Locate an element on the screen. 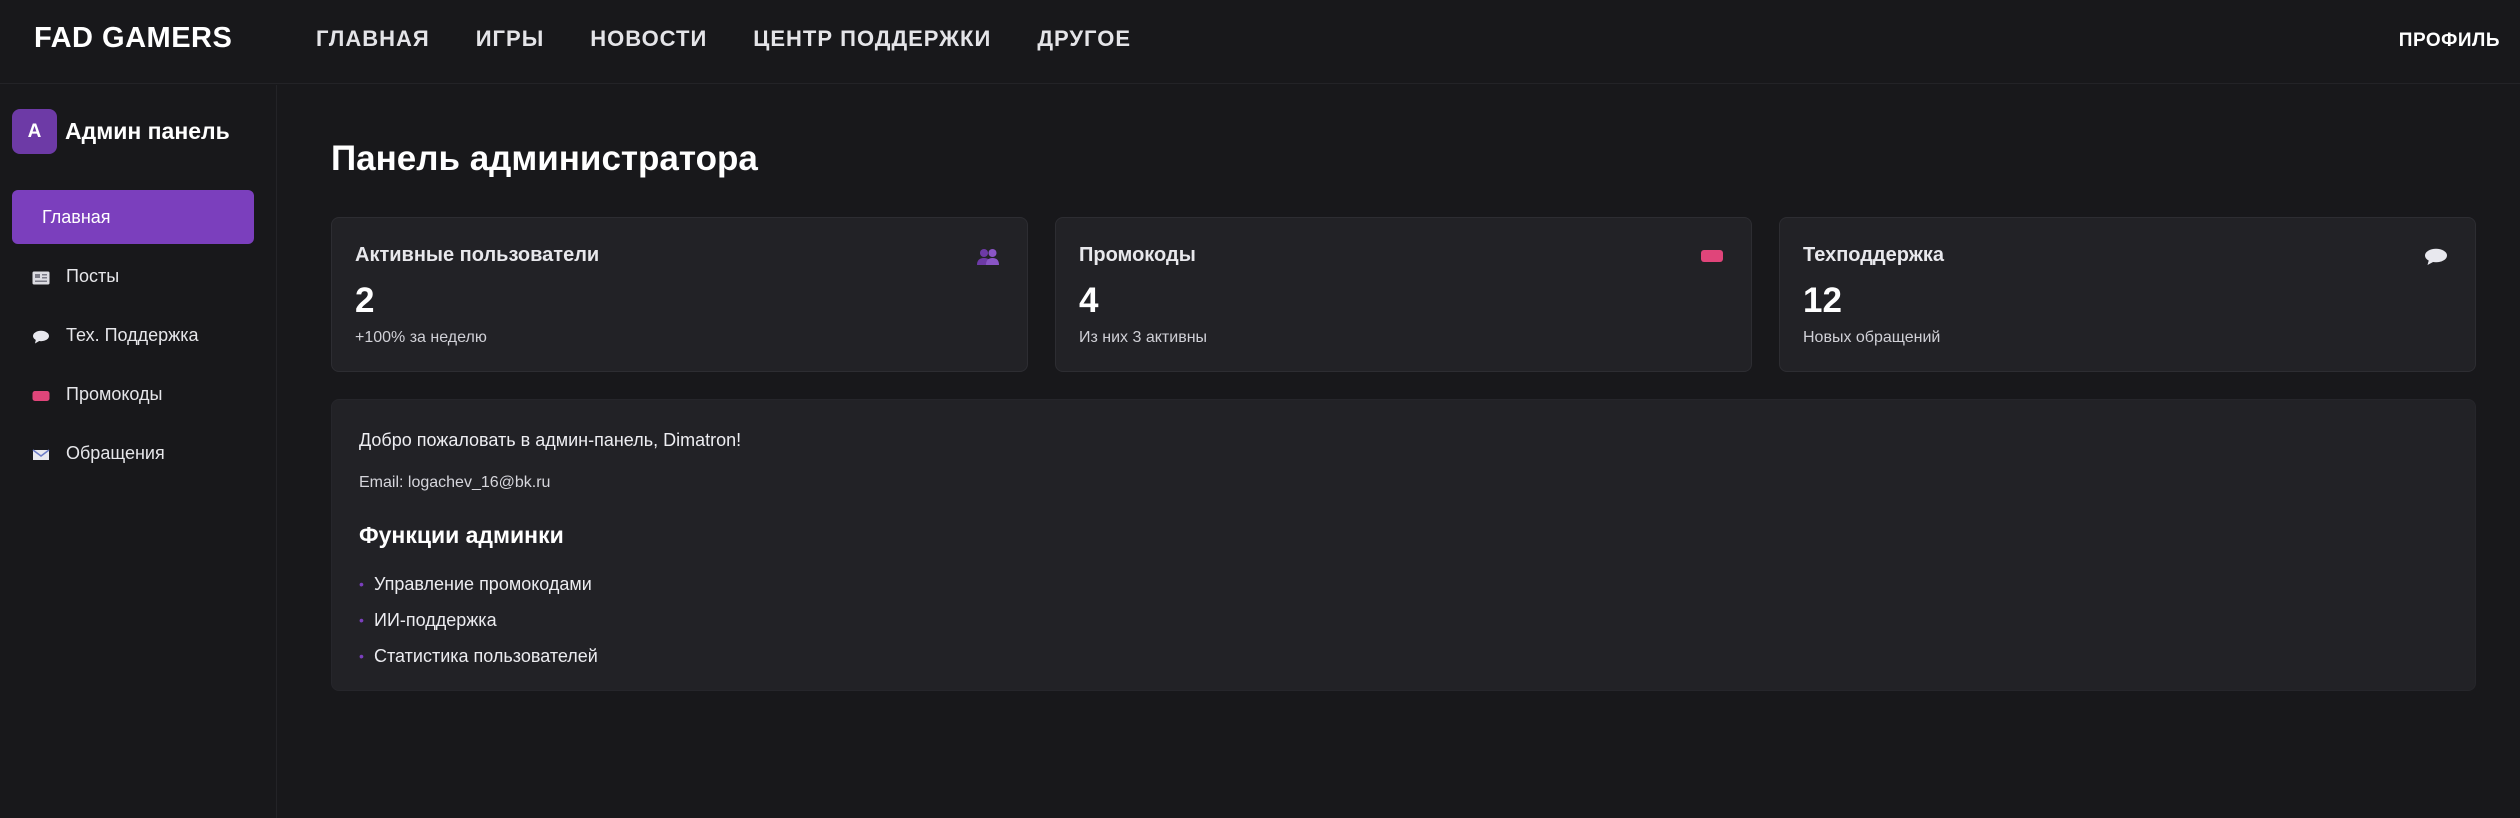 The height and width of the screenshot is (818, 2520). admin-email: Email: logachev_16@bk.ru is located at coordinates (455, 482).